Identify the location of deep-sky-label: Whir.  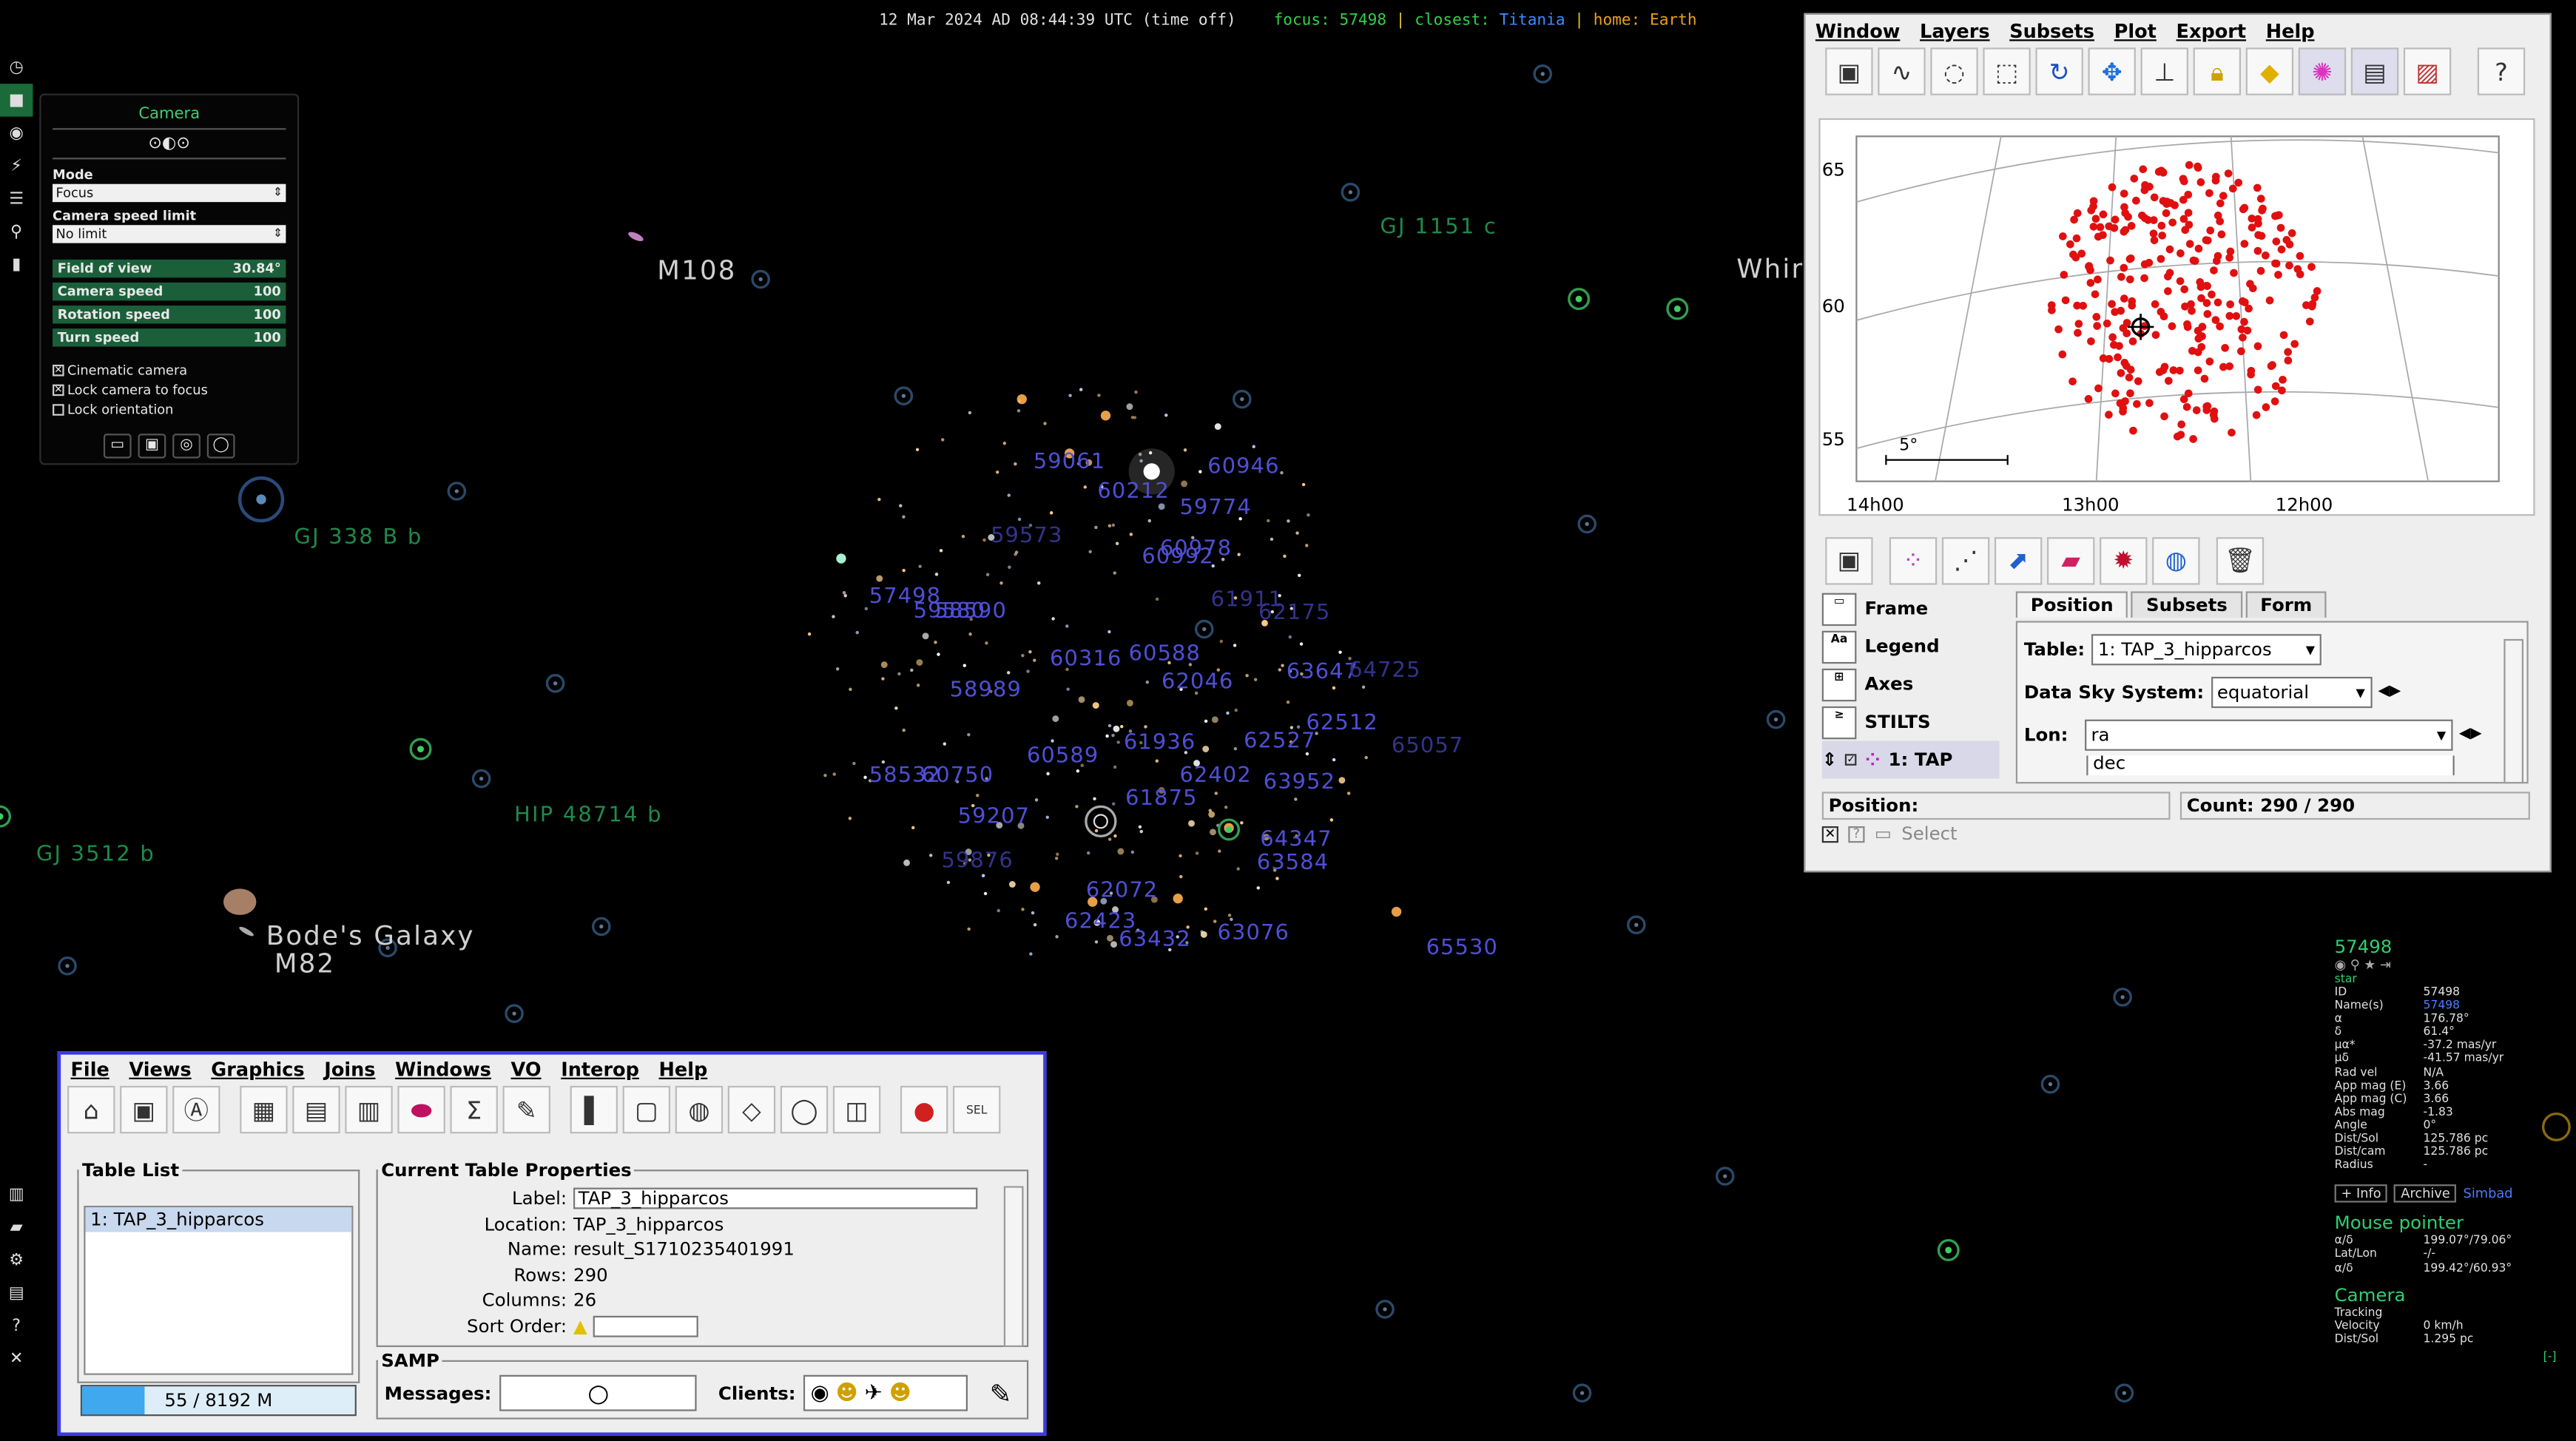
(1770, 268).